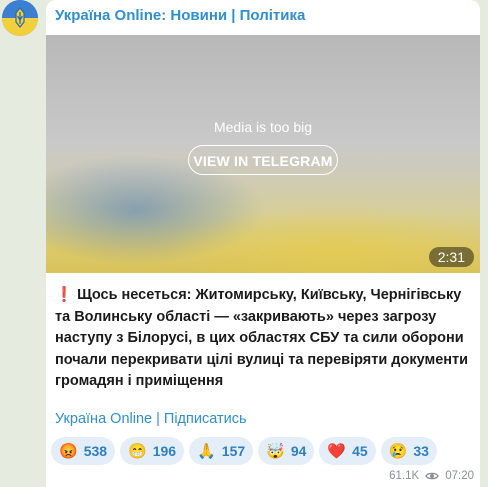 The width and height of the screenshot is (488, 487). I want to click on reaction-heart: ❤️ 45, so click(347, 451).